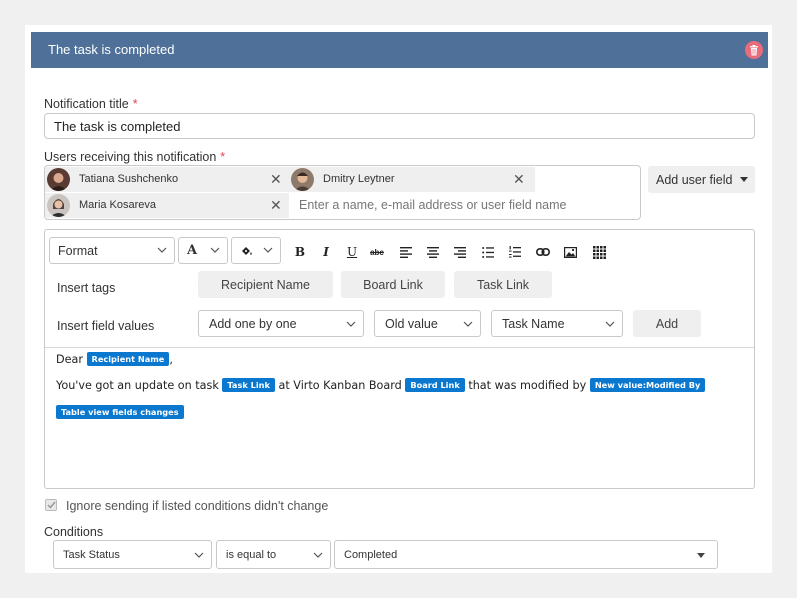  What do you see at coordinates (412, 179) in the screenshot?
I see `user-chip: Dmitry Leytner ✕` at bounding box center [412, 179].